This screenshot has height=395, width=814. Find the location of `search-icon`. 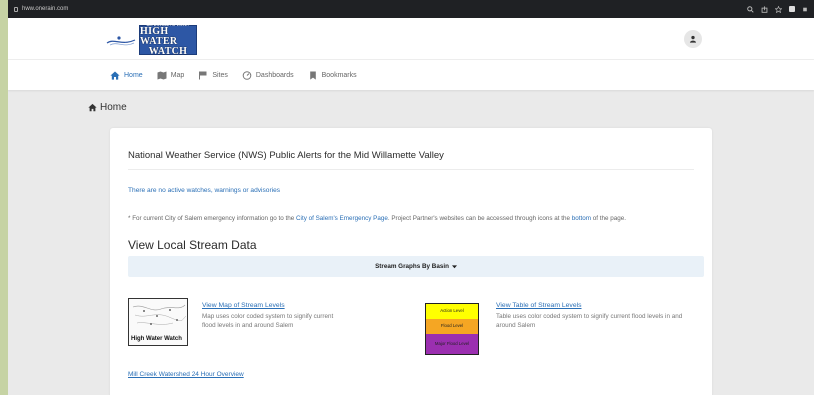

search-icon is located at coordinates (750, 9).